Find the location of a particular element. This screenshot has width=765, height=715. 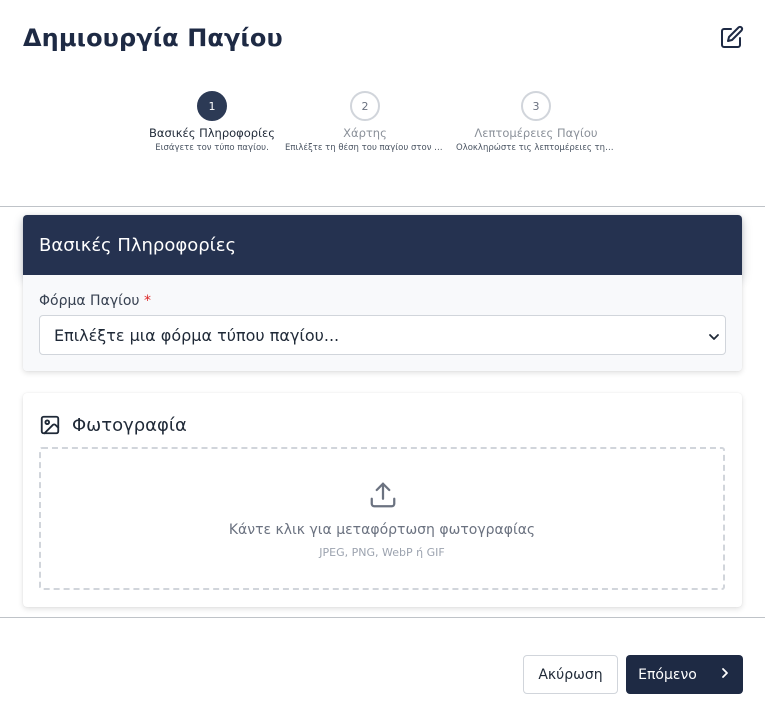

footer-bar: Ακύρωση Επόμενο is located at coordinates (382, 666).